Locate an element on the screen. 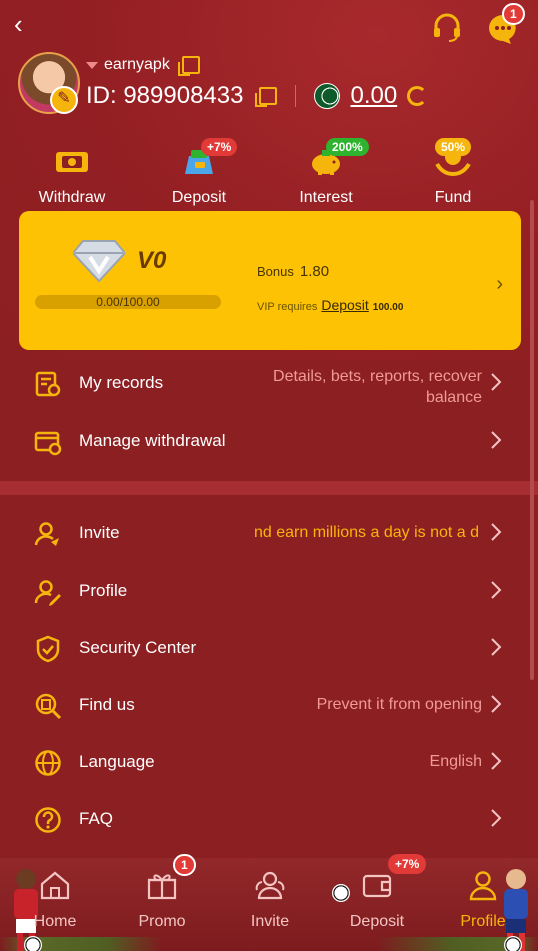 Image resolution: width=538 pixels, height=951 pixels. home-icon is located at coordinates (55, 885).